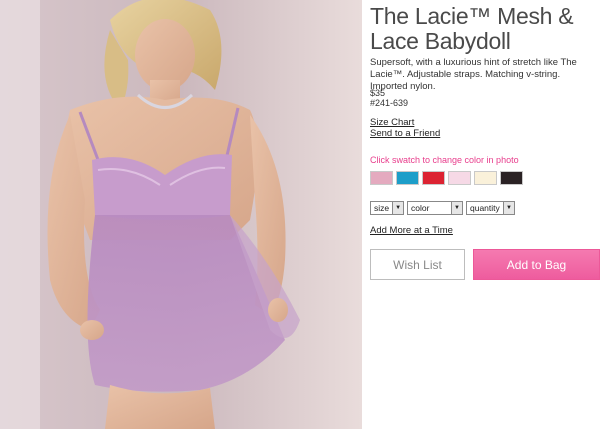  I want to click on swatch-light-pink, so click(459, 178).